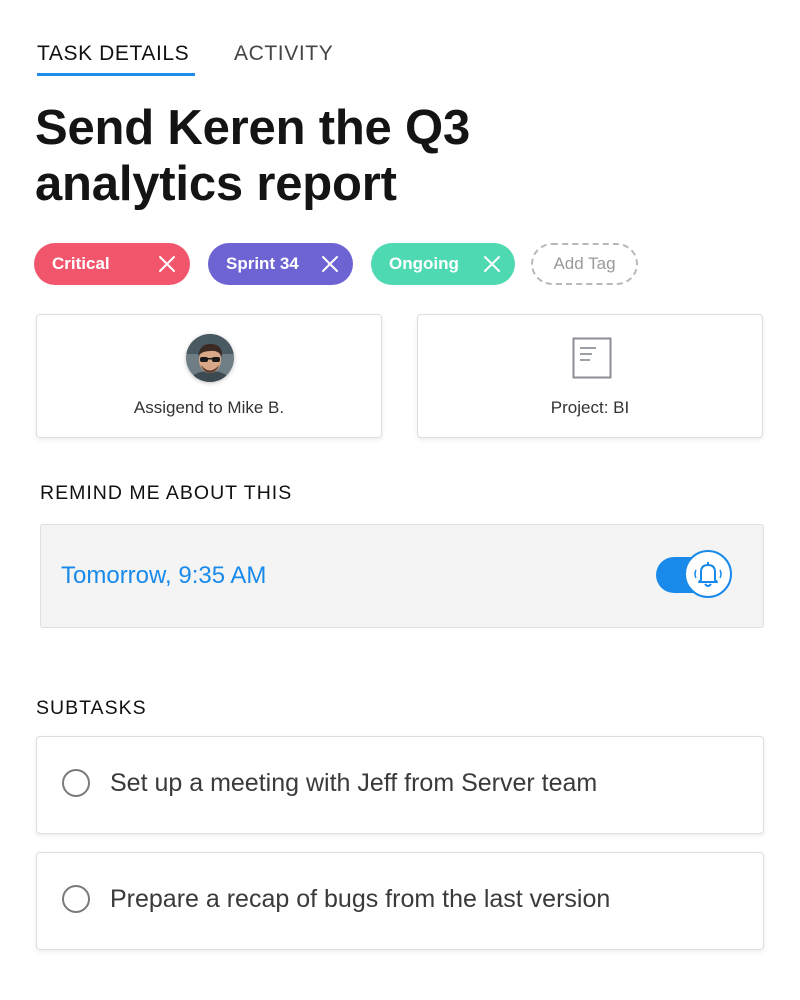 The height and width of the screenshot is (1000, 800). Describe the element at coordinates (91, 708) in the screenshot. I see `subtasks-heading: SUBTASKS` at that location.